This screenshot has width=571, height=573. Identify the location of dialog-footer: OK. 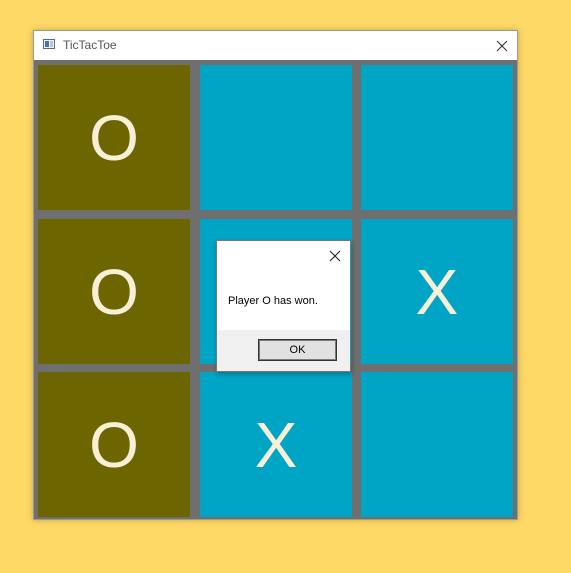
(283, 350).